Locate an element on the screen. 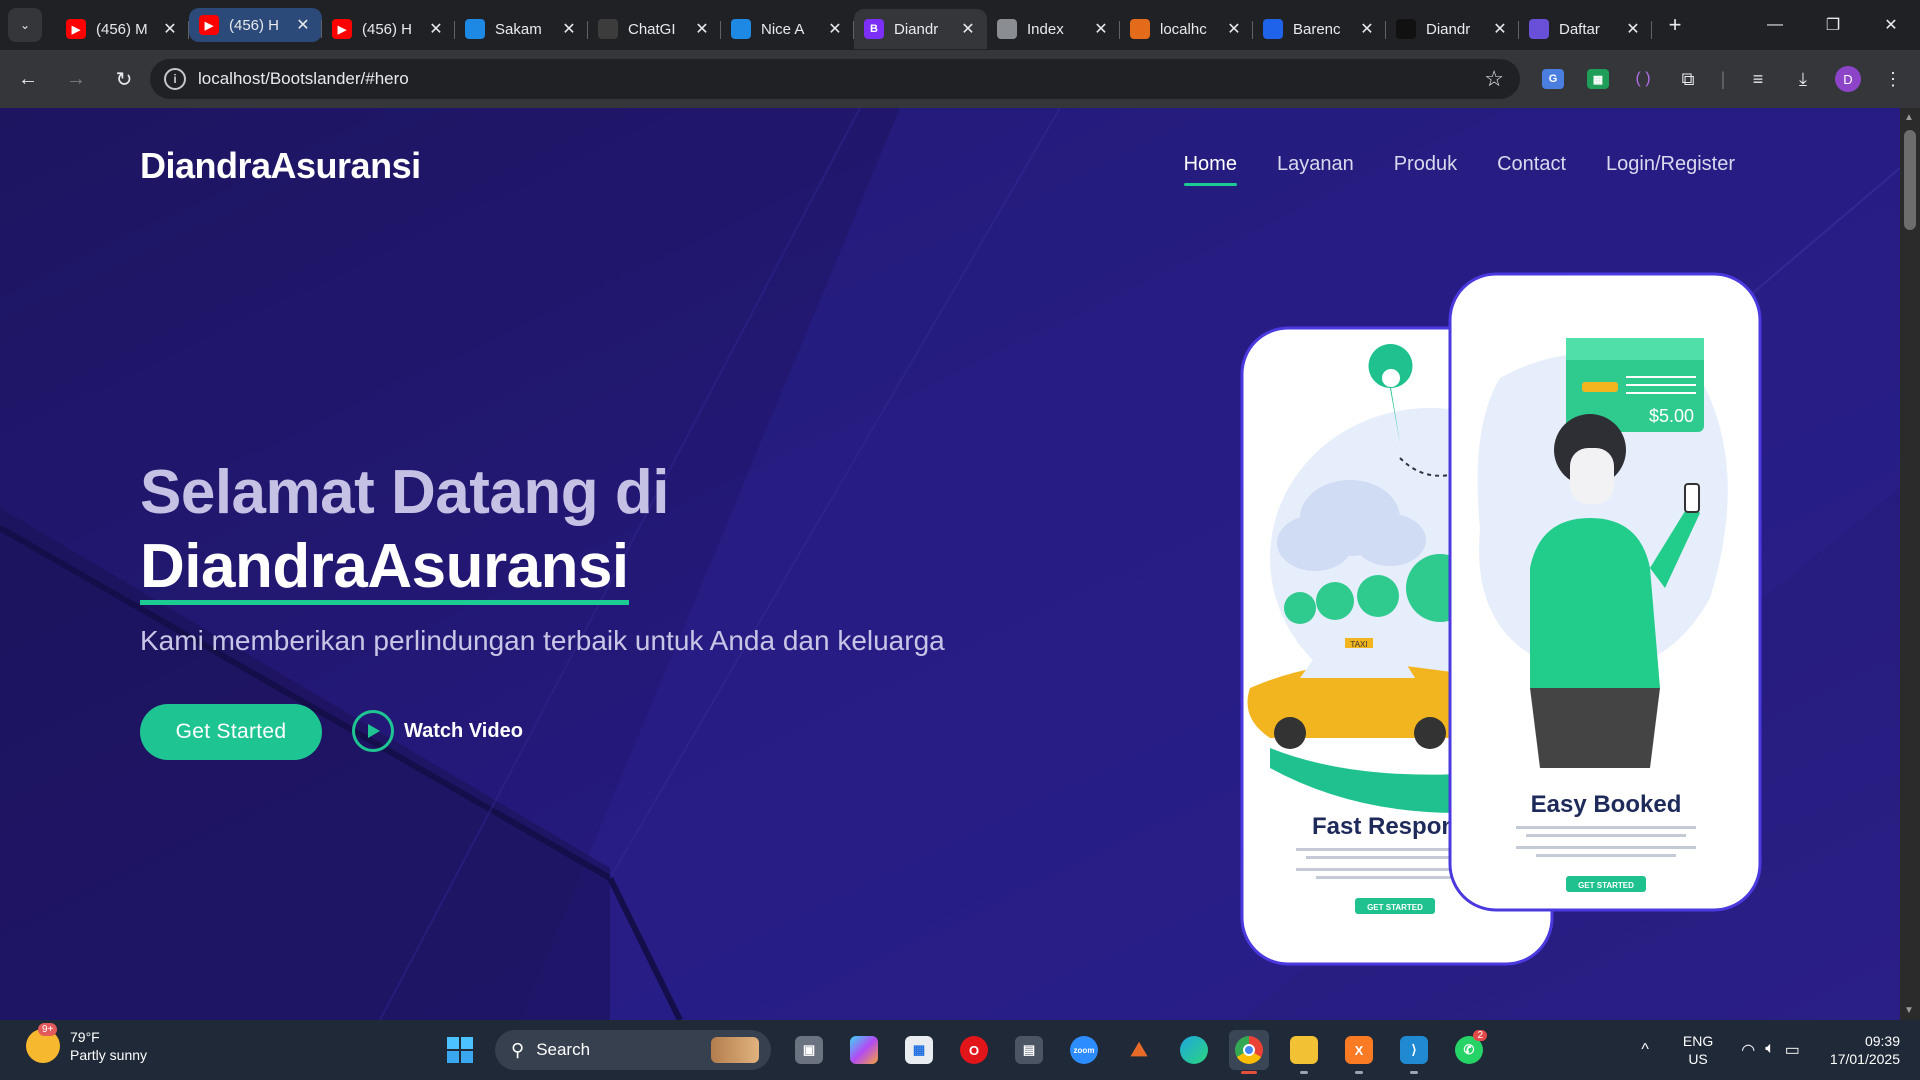  restore-button: ❐ is located at coordinates (1833, 25).